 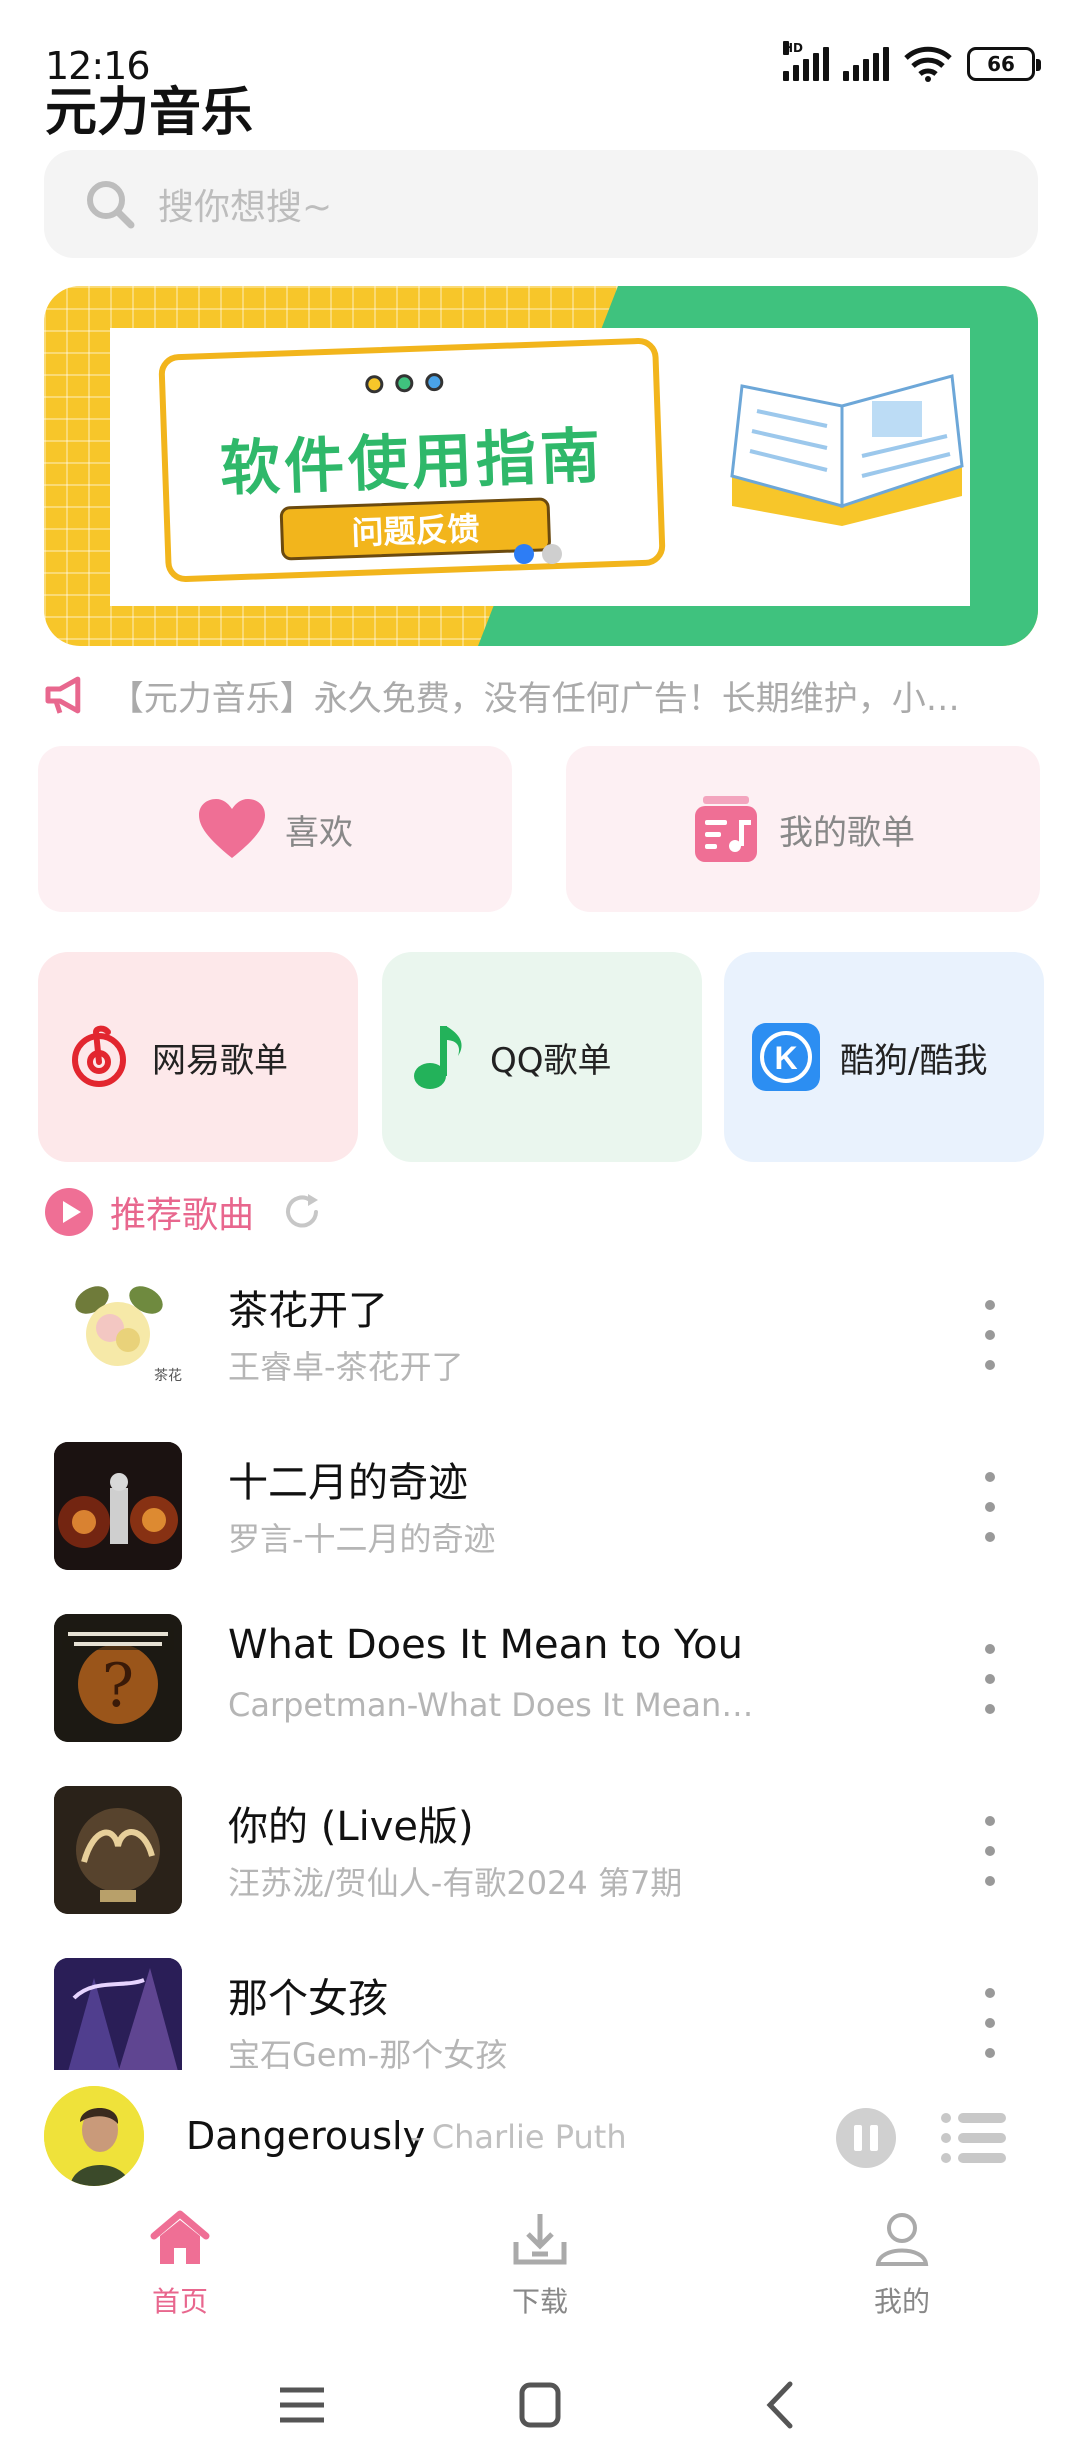 What do you see at coordinates (308, 1311) in the screenshot?
I see `song-title: 茶花开了` at bounding box center [308, 1311].